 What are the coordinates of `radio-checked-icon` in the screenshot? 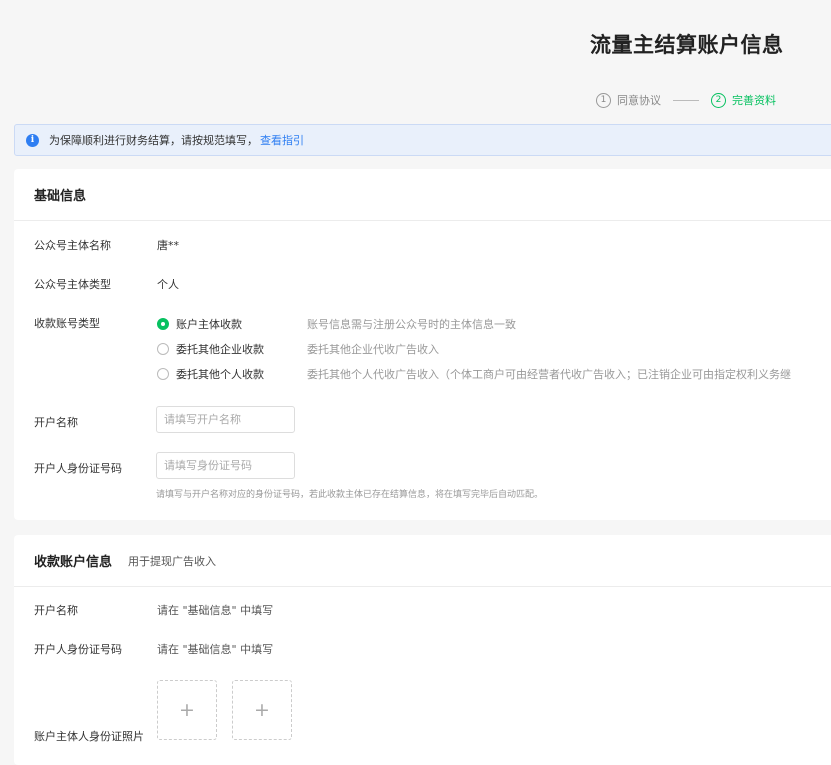 It's located at (163, 324).